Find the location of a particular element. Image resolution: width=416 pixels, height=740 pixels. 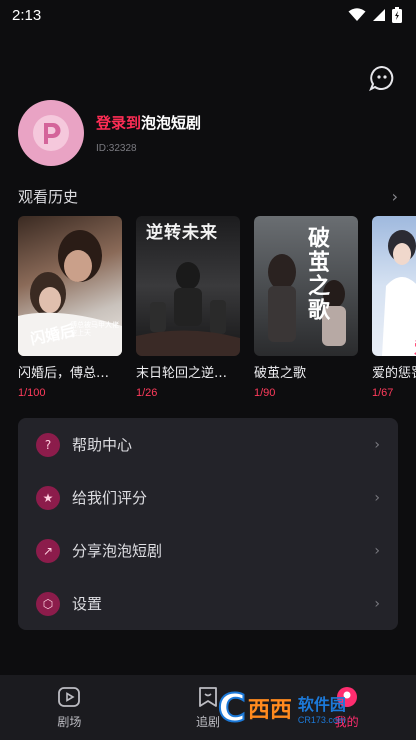

star-bag-icon: ★ is located at coordinates (48, 497).